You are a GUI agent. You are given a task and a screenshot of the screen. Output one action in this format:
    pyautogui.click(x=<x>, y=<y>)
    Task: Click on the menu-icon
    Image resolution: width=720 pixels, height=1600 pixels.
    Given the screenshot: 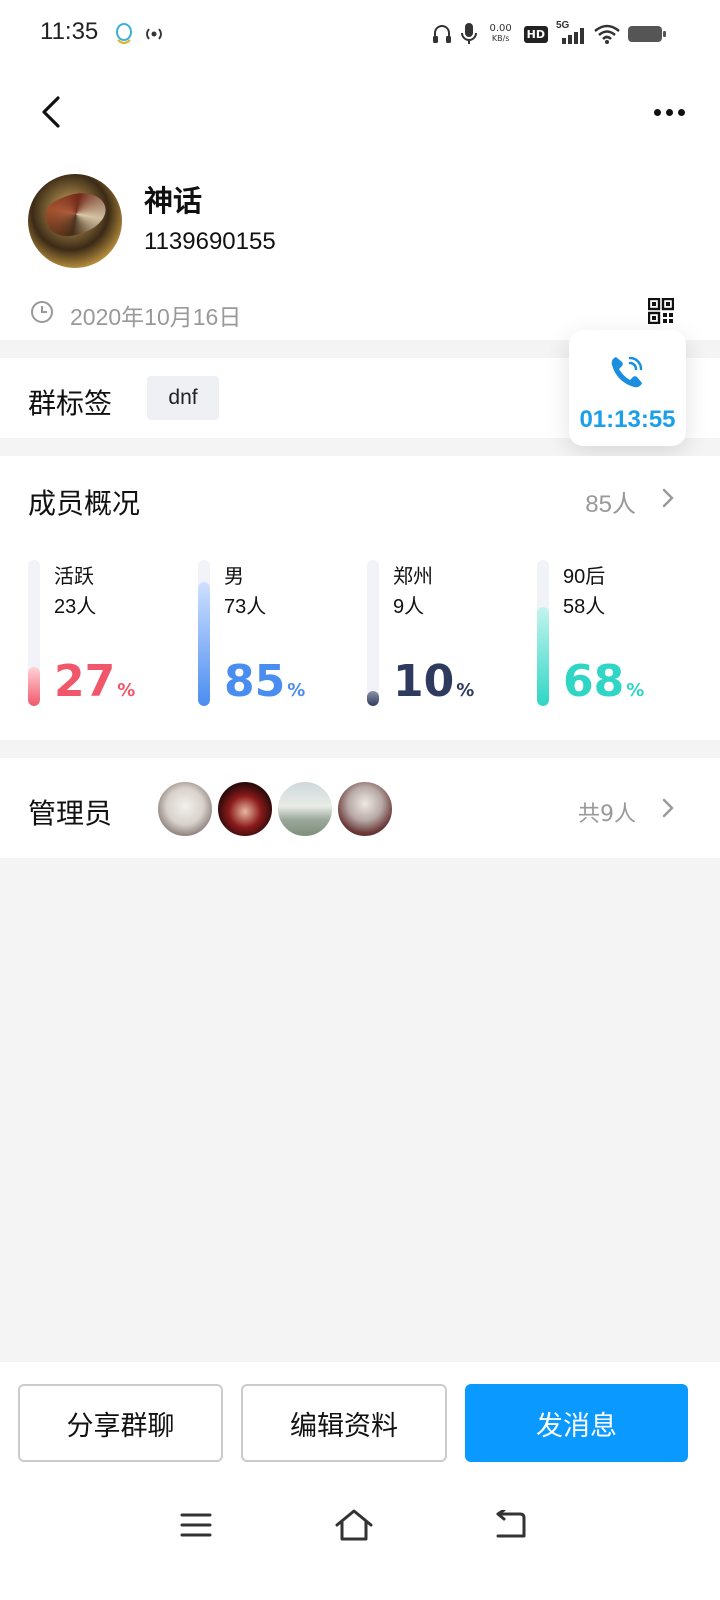 What is the action you would take?
    pyautogui.click(x=196, y=1525)
    